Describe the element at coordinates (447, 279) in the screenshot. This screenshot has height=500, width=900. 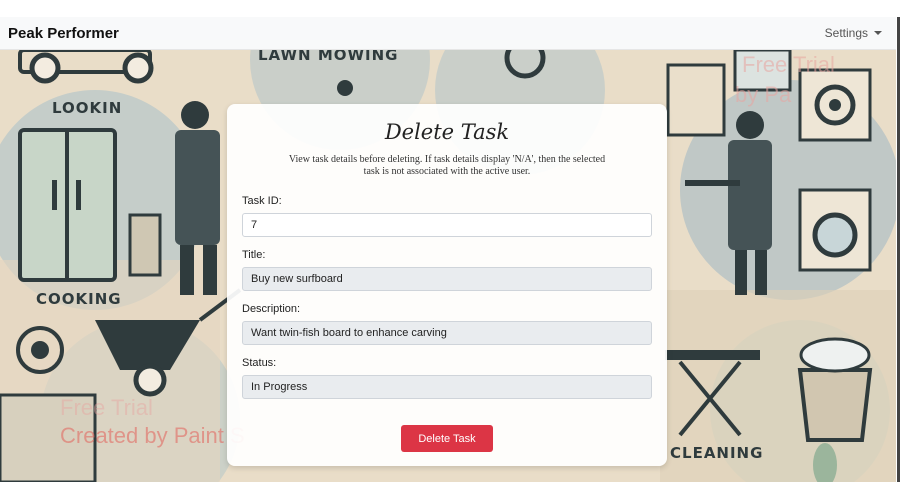
I see `title-field: Buy new surfboard` at that location.